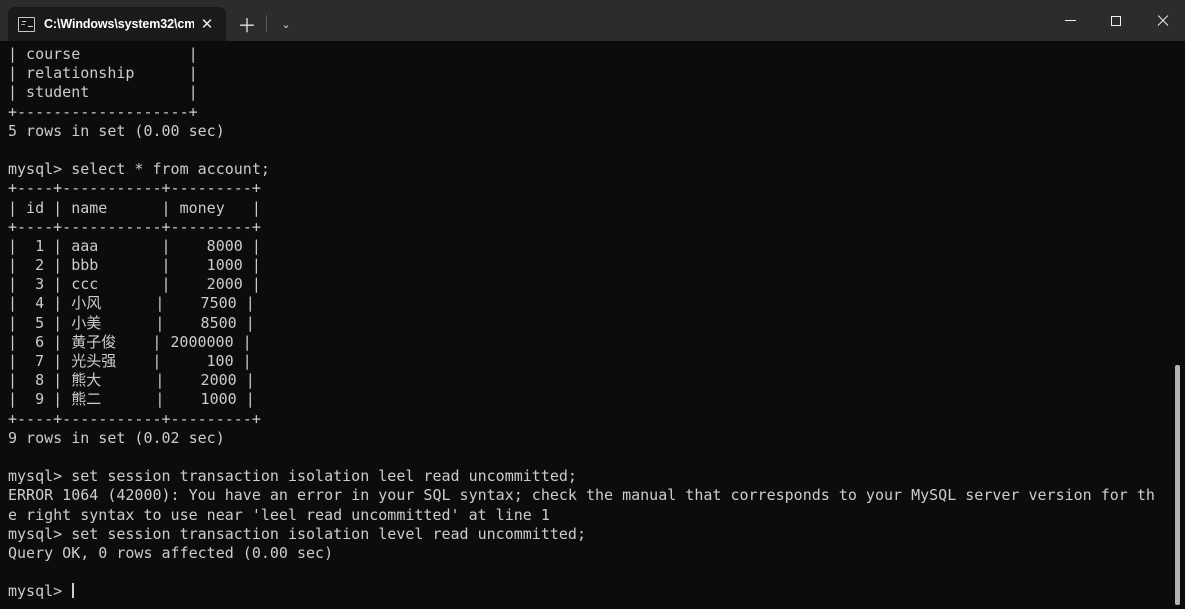 The width and height of the screenshot is (1185, 609). What do you see at coordinates (134, 245) in the screenshot?
I see `terminal-line: | 1 | aaa | 8000 |` at bounding box center [134, 245].